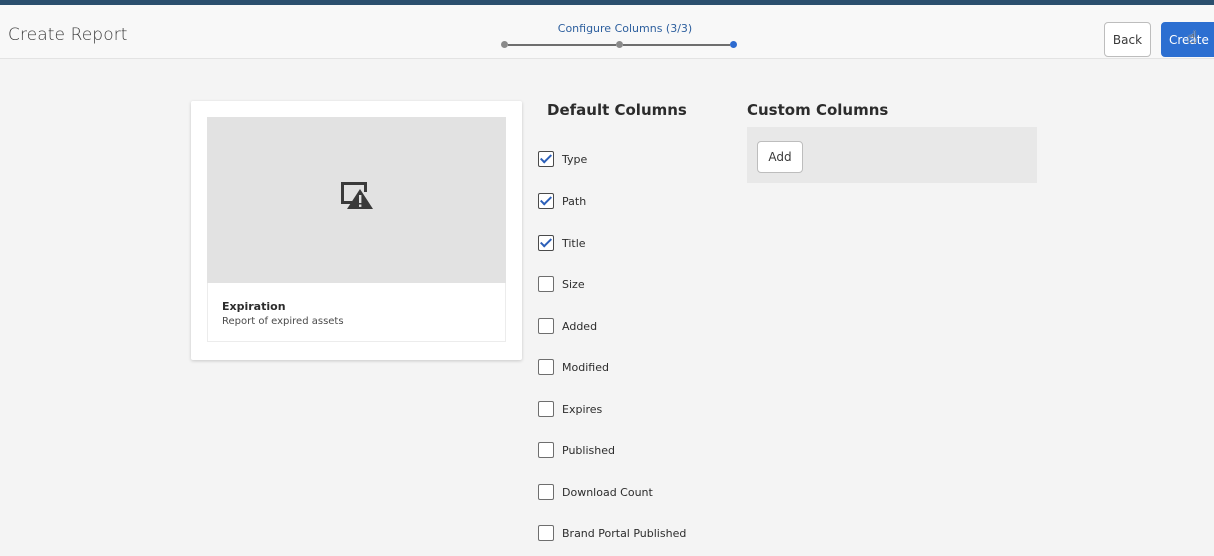  Describe the element at coordinates (573, 367) in the screenshot. I see `column-checkbox-modified: Modified` at that location.